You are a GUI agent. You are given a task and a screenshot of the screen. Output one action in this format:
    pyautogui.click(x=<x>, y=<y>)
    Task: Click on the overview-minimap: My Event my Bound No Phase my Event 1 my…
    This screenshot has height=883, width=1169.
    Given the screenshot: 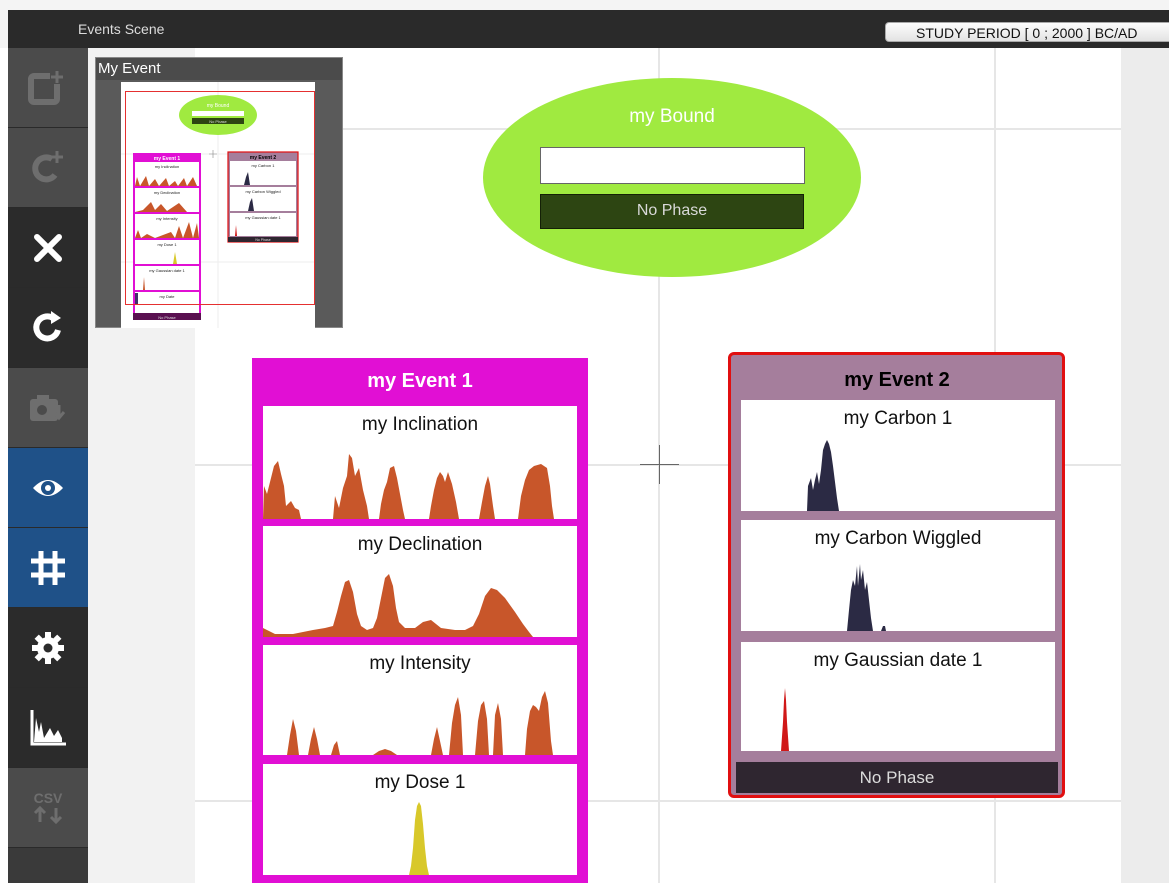 What is the action you would take?
    pyautogui.click(x=219, y=192)
    